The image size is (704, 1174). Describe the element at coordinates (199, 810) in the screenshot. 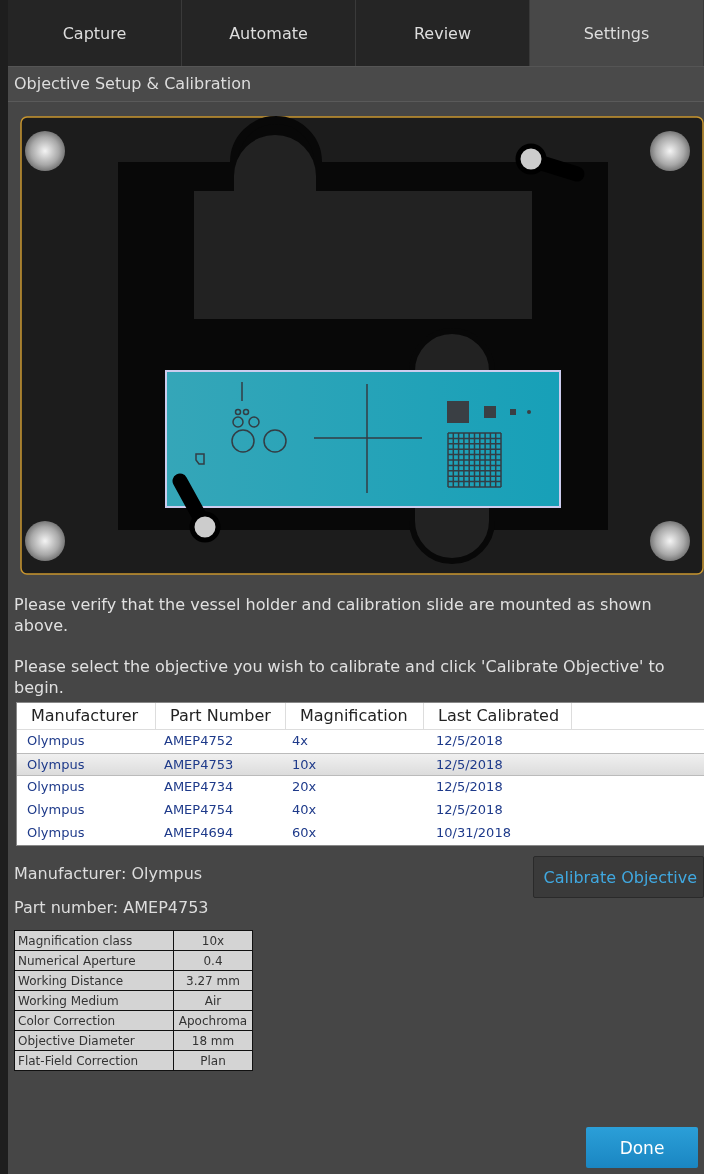

I see `table-cell-text: AMEP4754` at that location.